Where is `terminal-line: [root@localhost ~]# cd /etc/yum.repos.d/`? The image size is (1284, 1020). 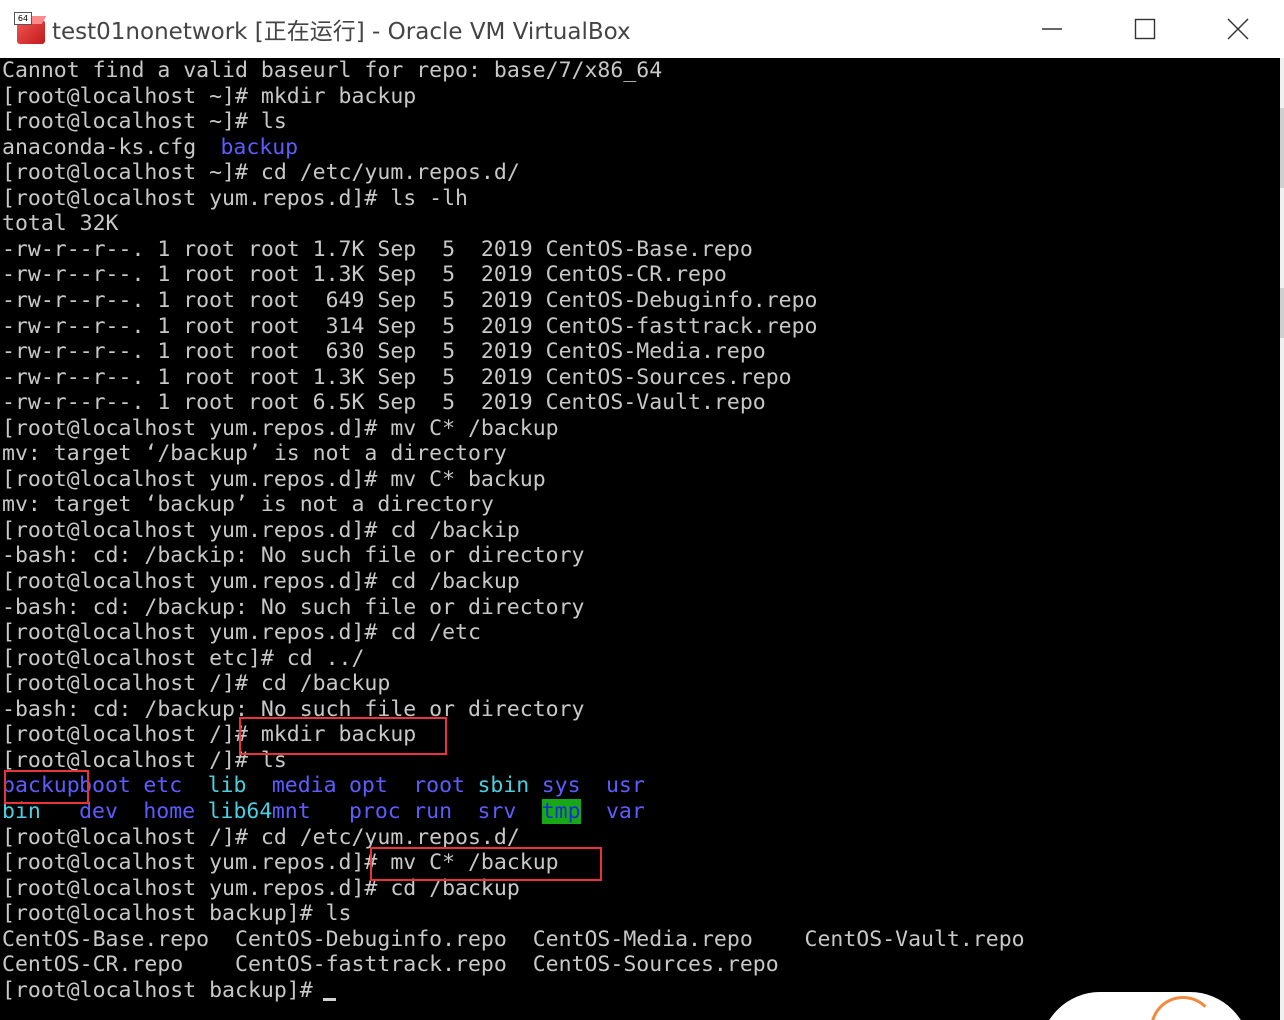 terminal-line: [root@localhost ~]# cd /etc/yum.repos.d/ is located at coordinates (261, 173).